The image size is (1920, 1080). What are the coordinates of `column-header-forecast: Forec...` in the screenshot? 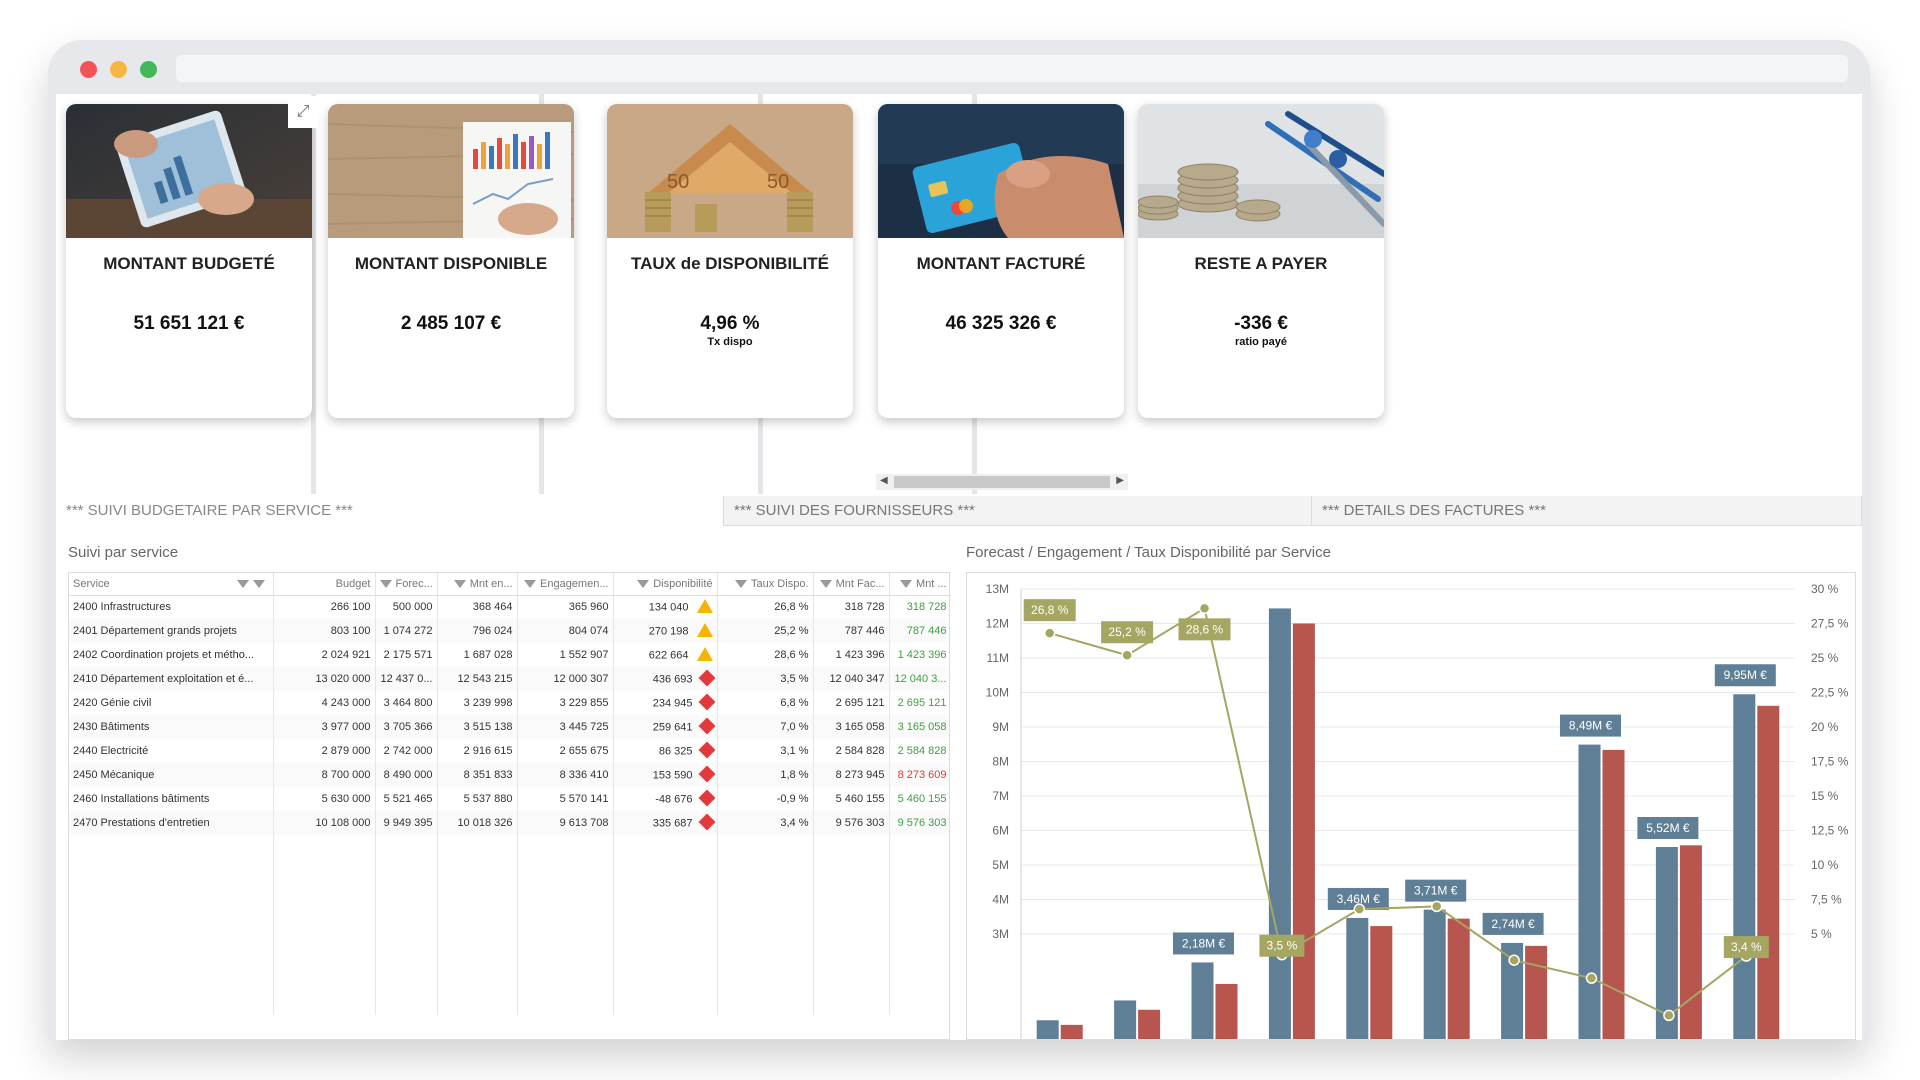 It's located at (406, 584).